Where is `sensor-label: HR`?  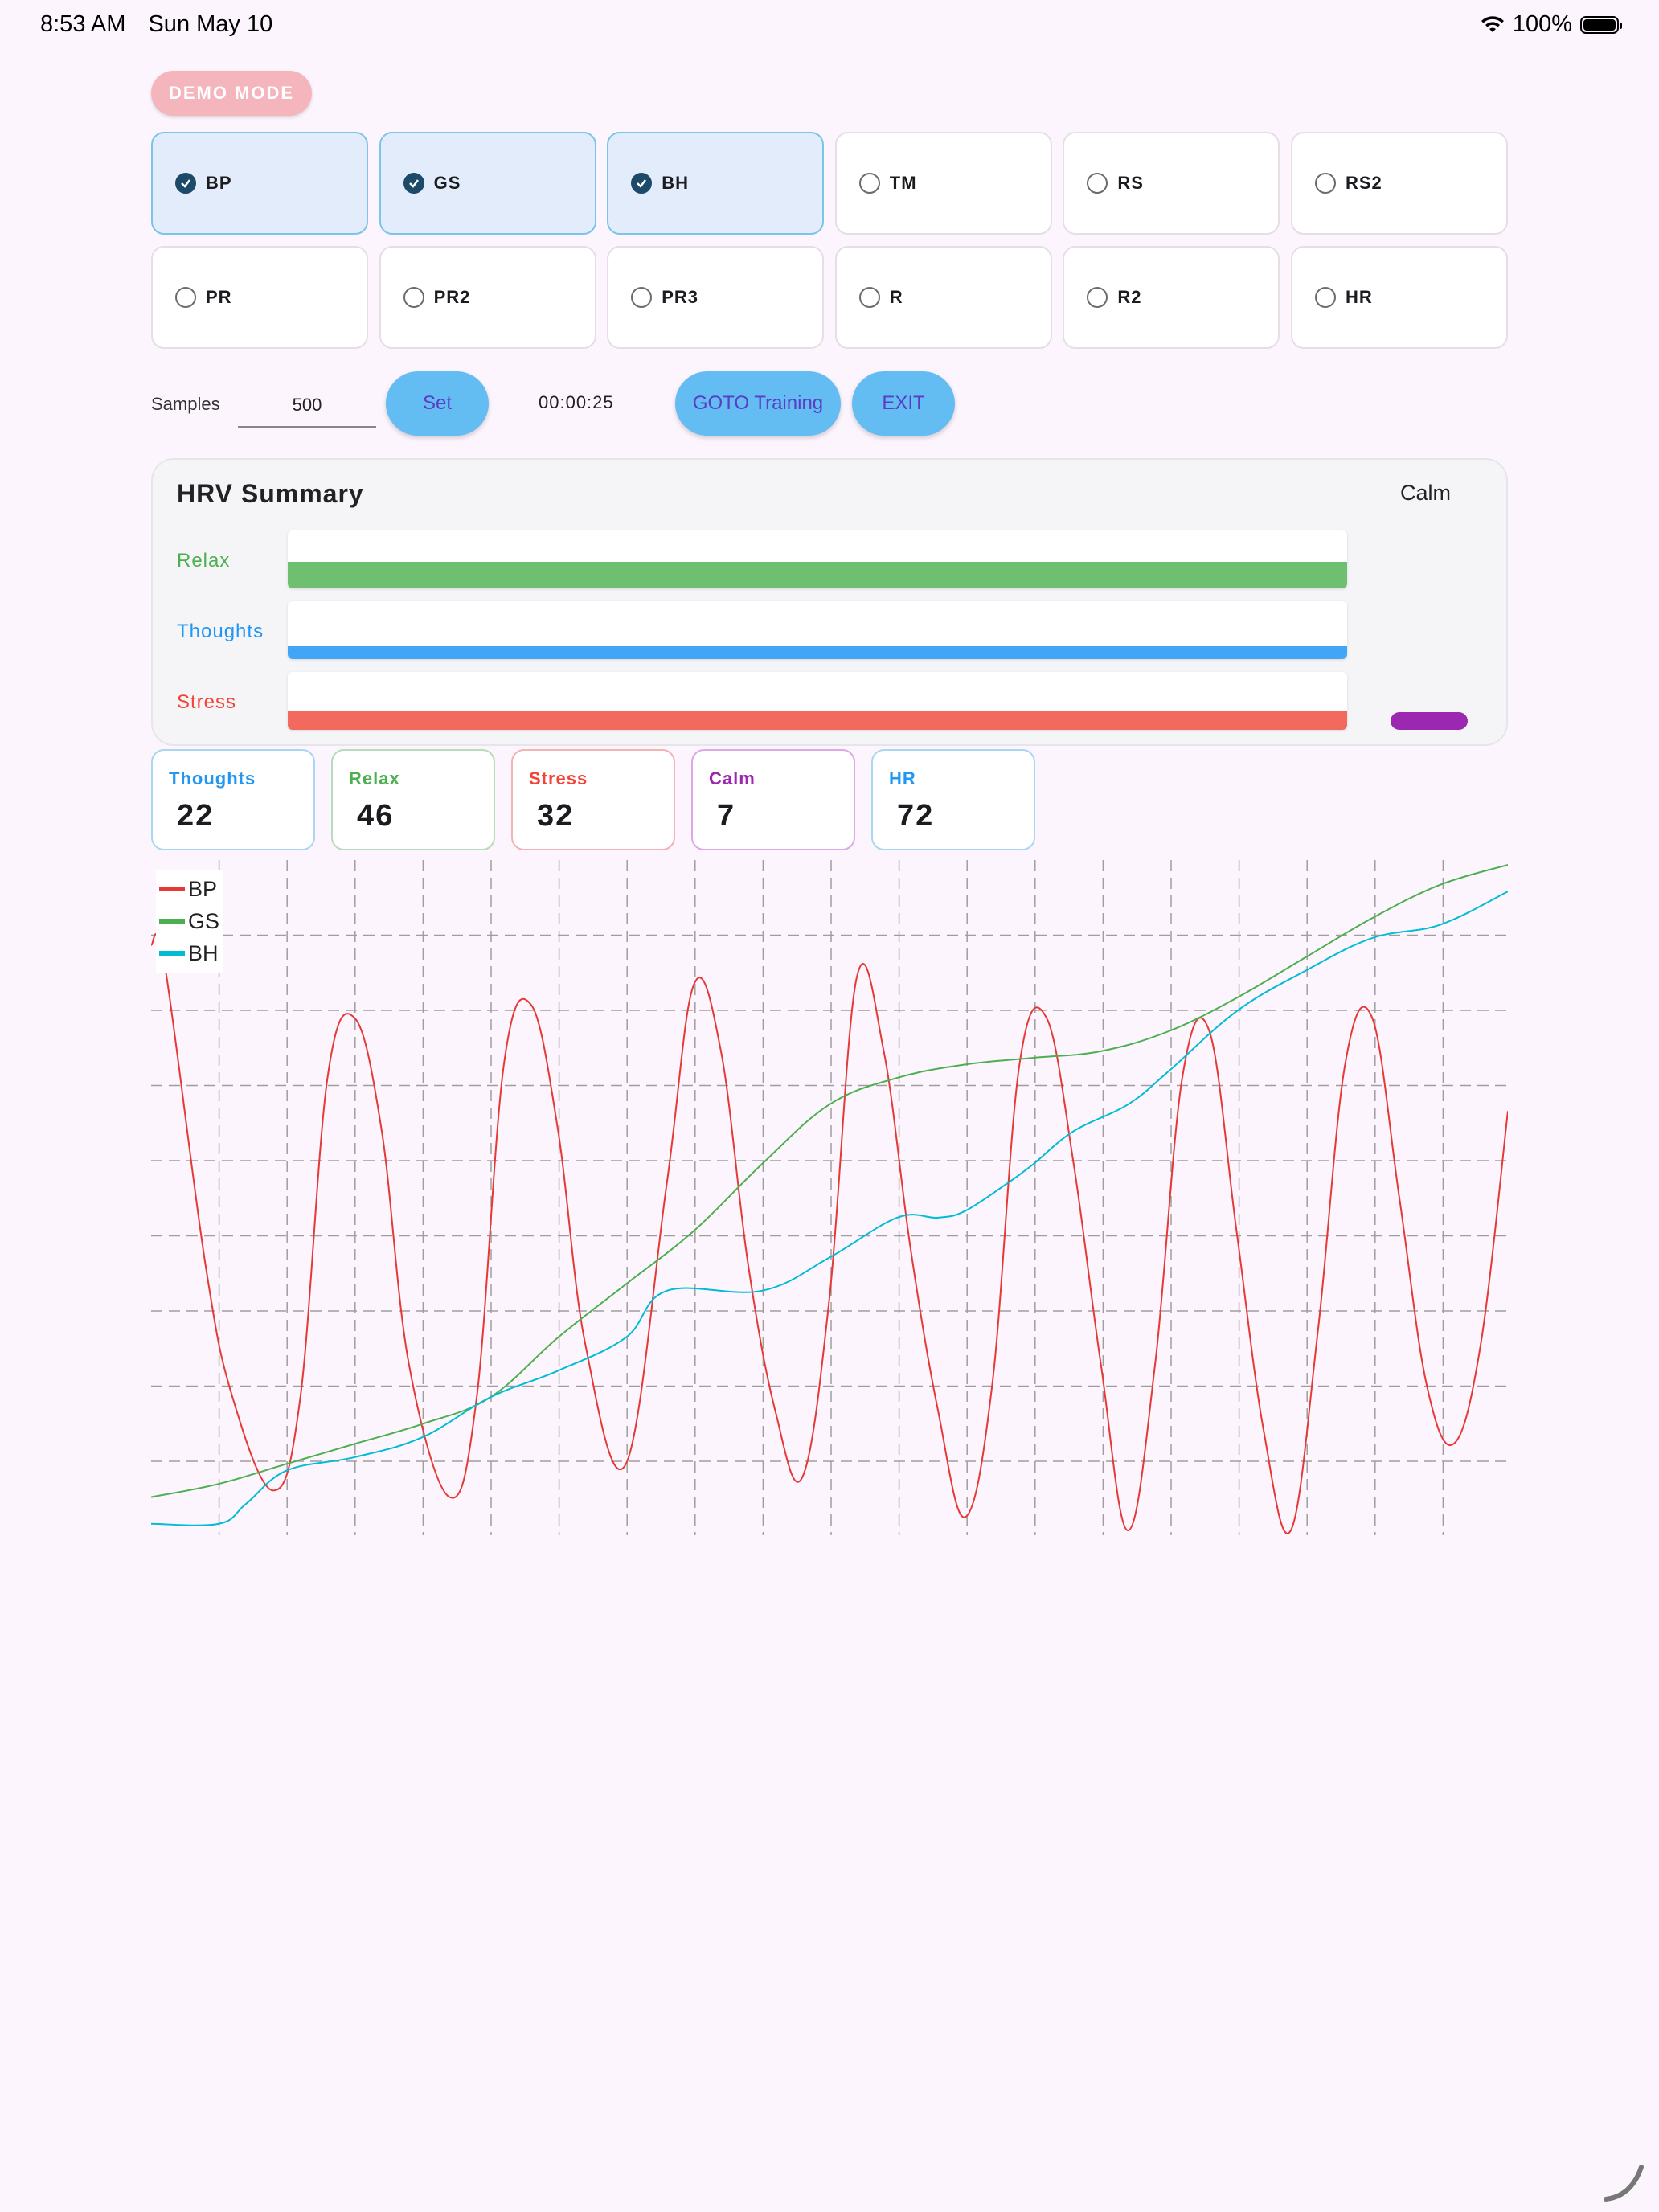
sensor-label: HR is located at coordinates (1359, 297).